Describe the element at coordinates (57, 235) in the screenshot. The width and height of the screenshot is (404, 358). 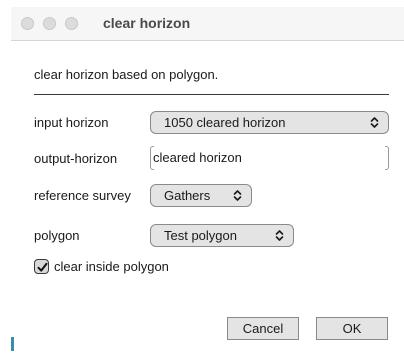
I see `polygon-label: polygon` at that location.